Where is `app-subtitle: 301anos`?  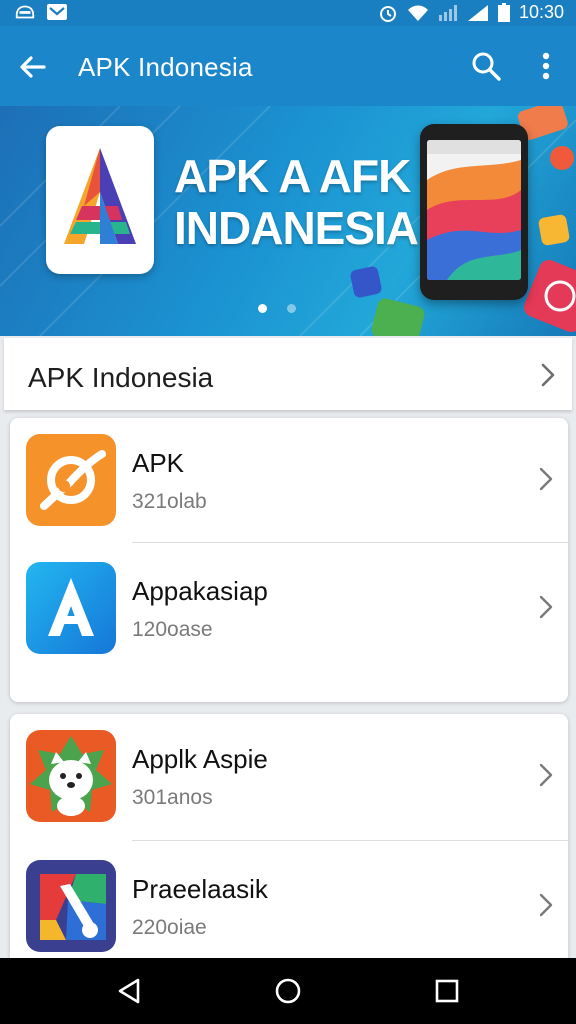
app-subtitle: 301anos is located at coordinates (172, 797).